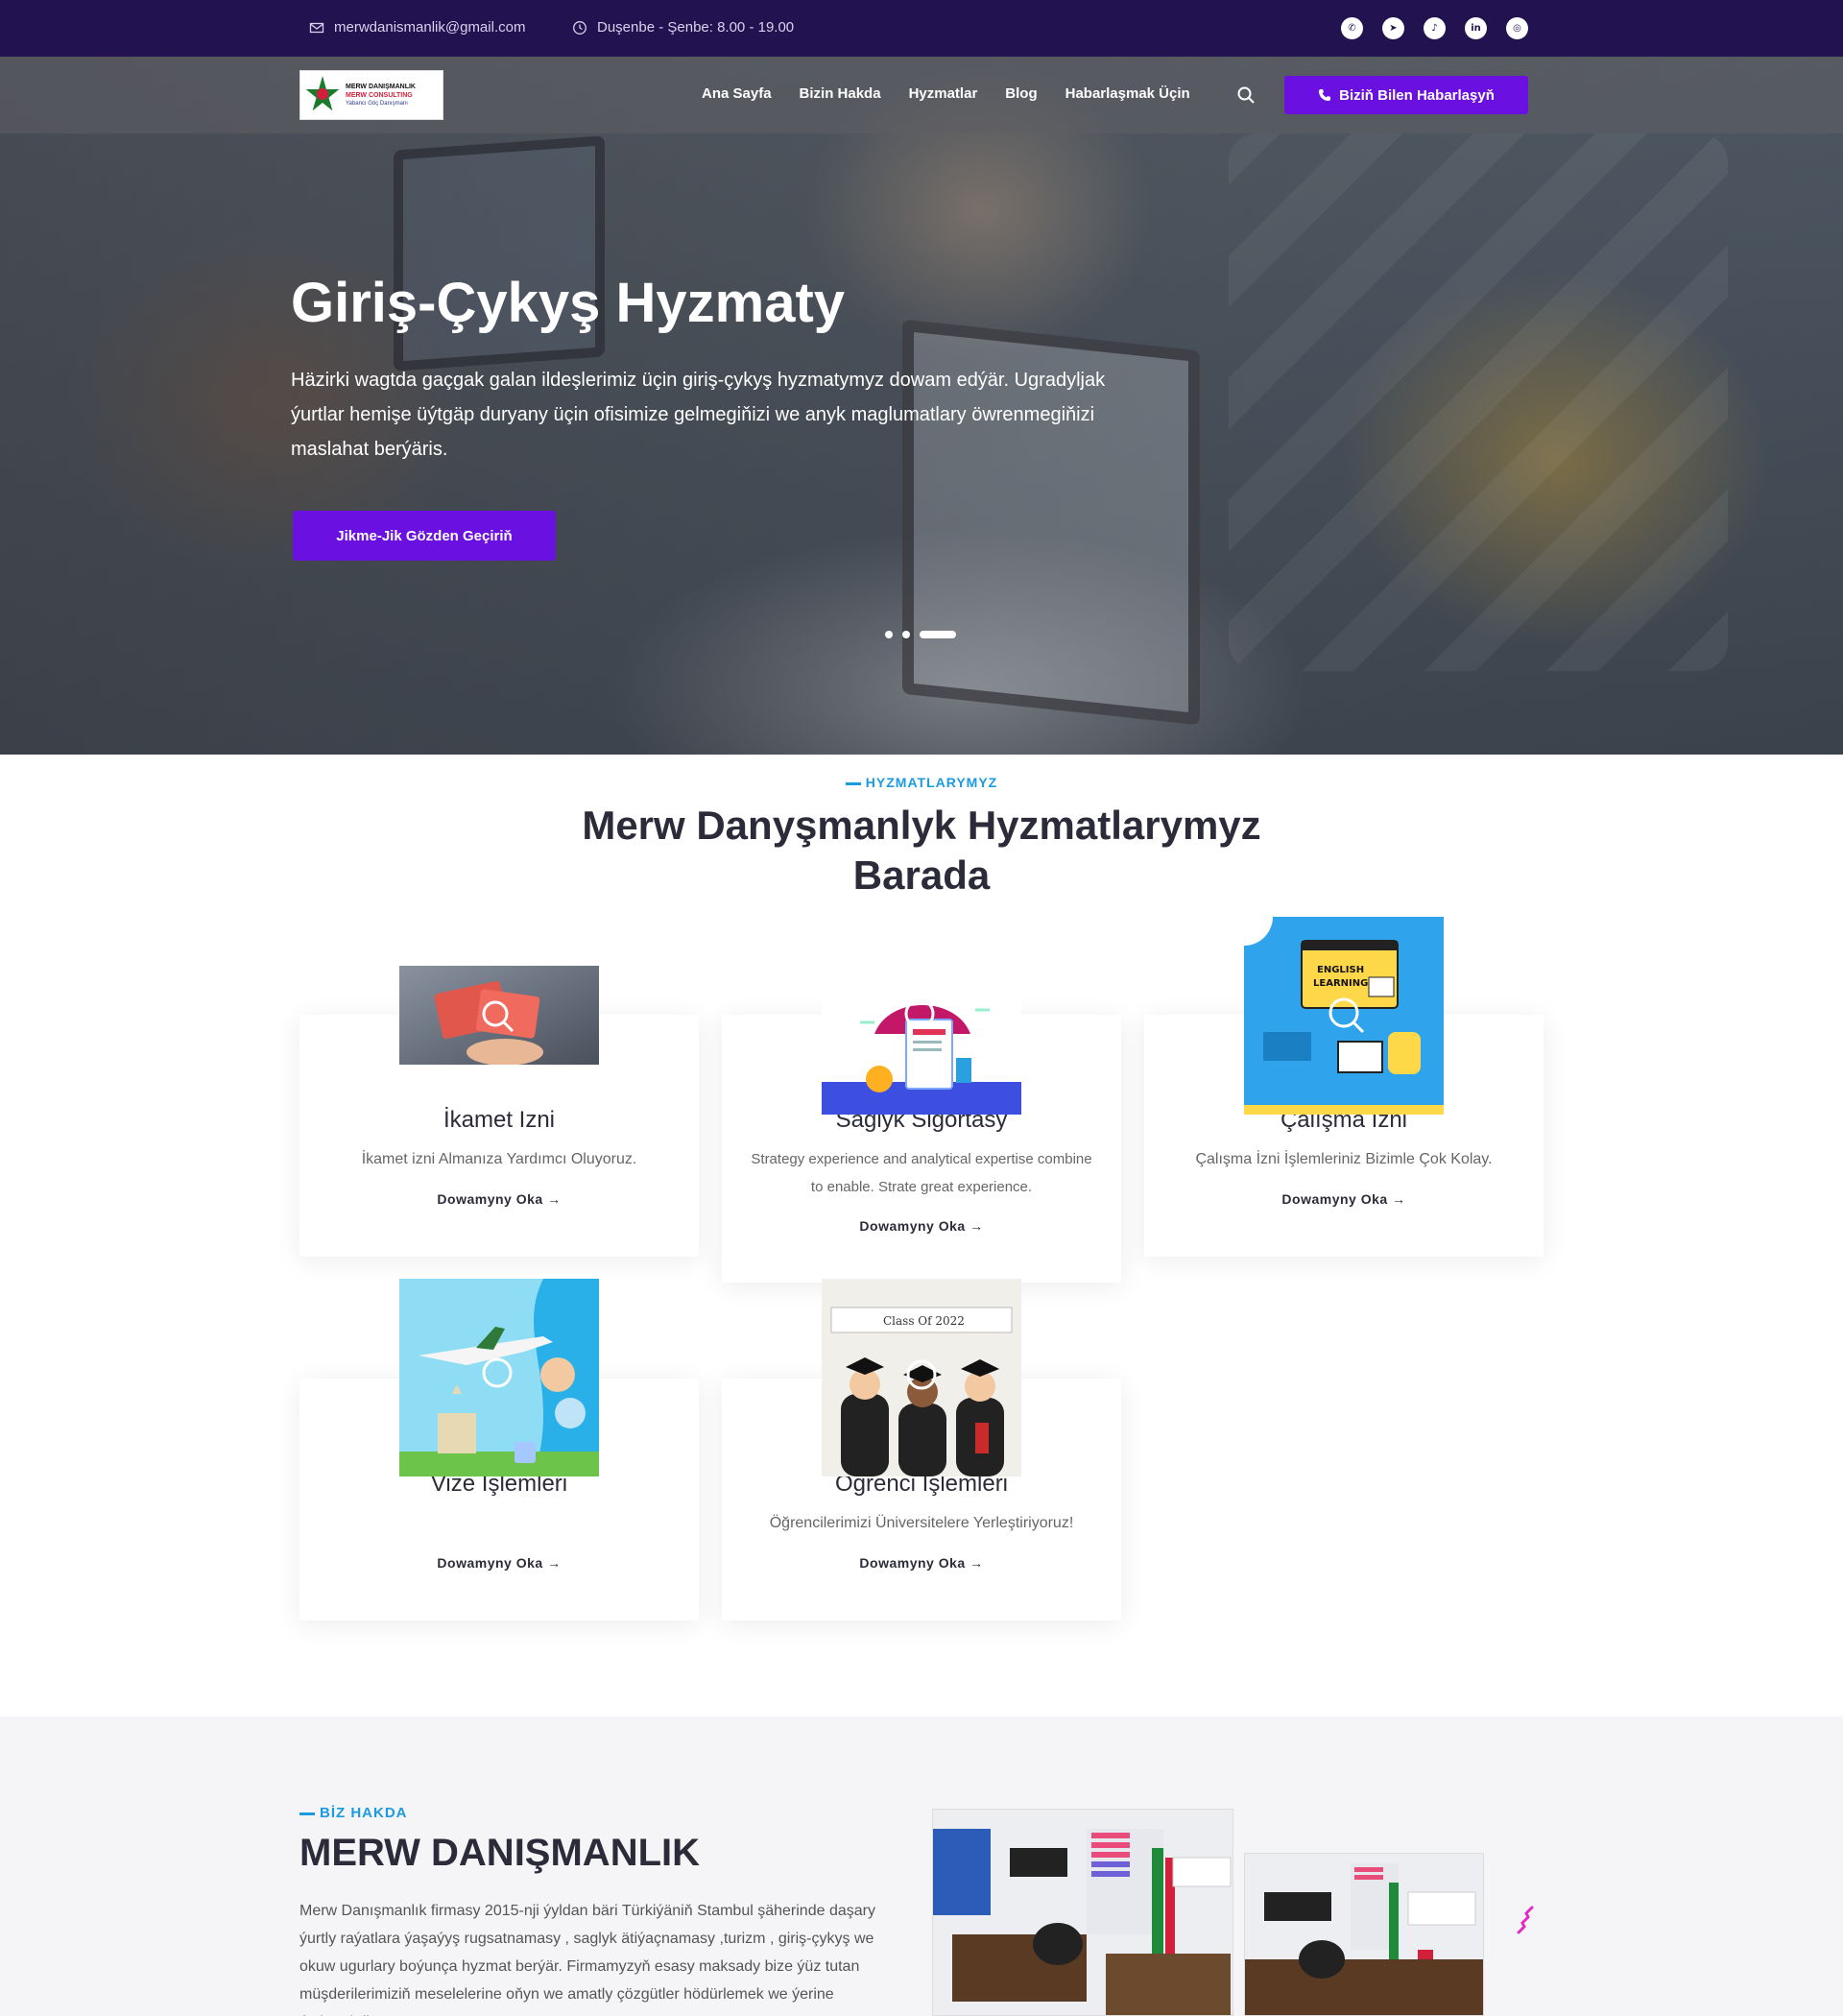 The height and width of the screenshot is (2016, 1843). I want to click on contact-us-label: Biziň Bilen Habarlaşyň, so click(1417, 95).